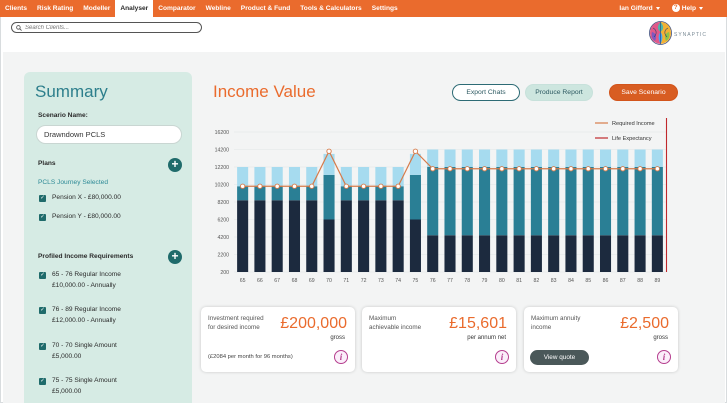 This screenshot has width=727, height=403. I want to click on view-quote-button: View quote, so click(559, 357).